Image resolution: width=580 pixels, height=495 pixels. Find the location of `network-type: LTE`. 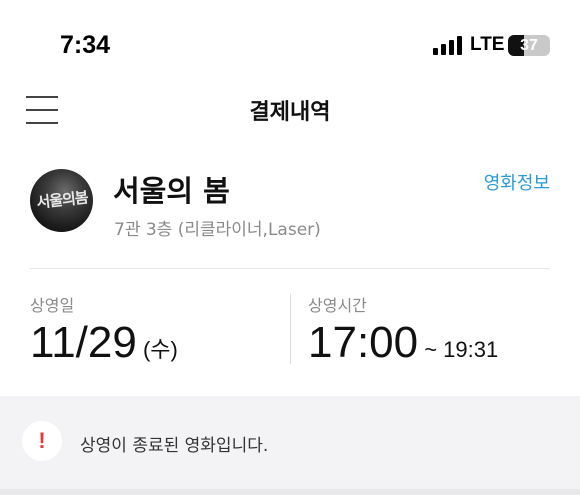

network-type: LTE is located at coordinates (487, 44).